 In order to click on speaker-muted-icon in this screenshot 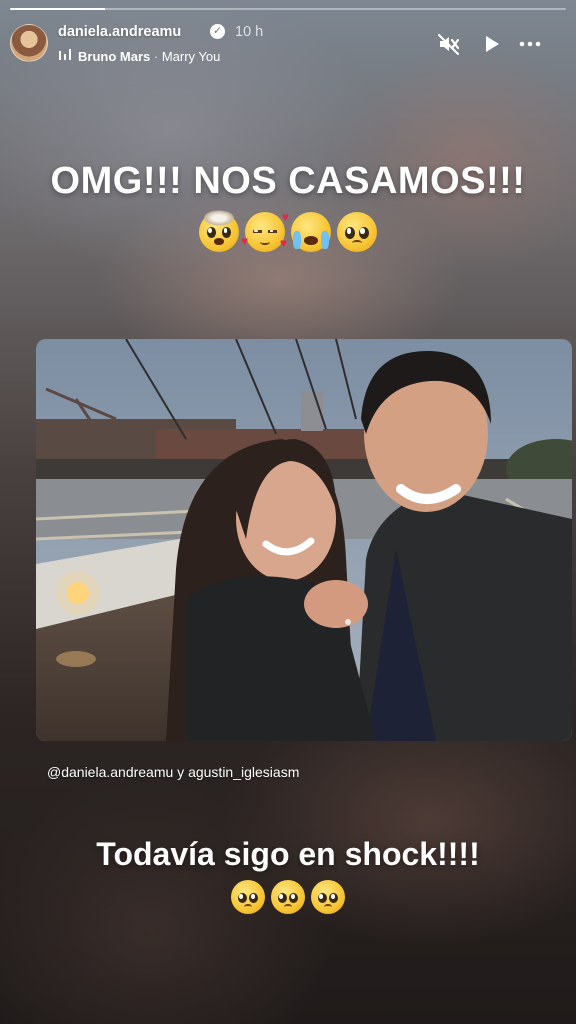, I will do `click(449, 44)`.